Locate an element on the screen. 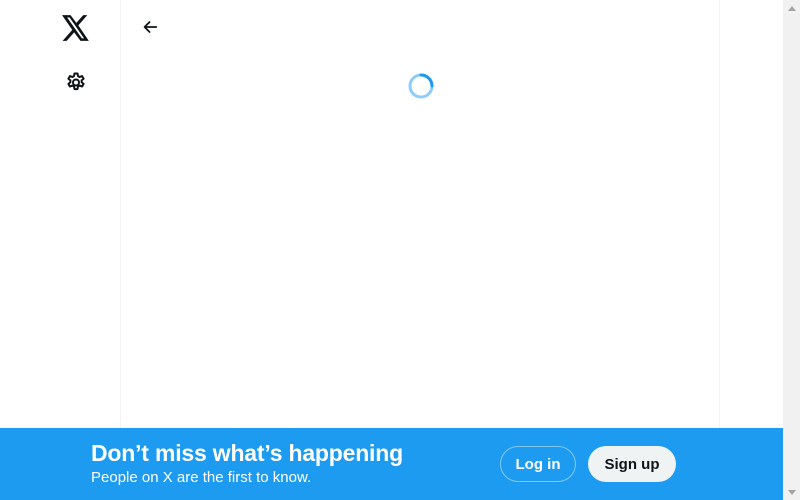  left-navigation-rail is located at coordinates (60, 214).